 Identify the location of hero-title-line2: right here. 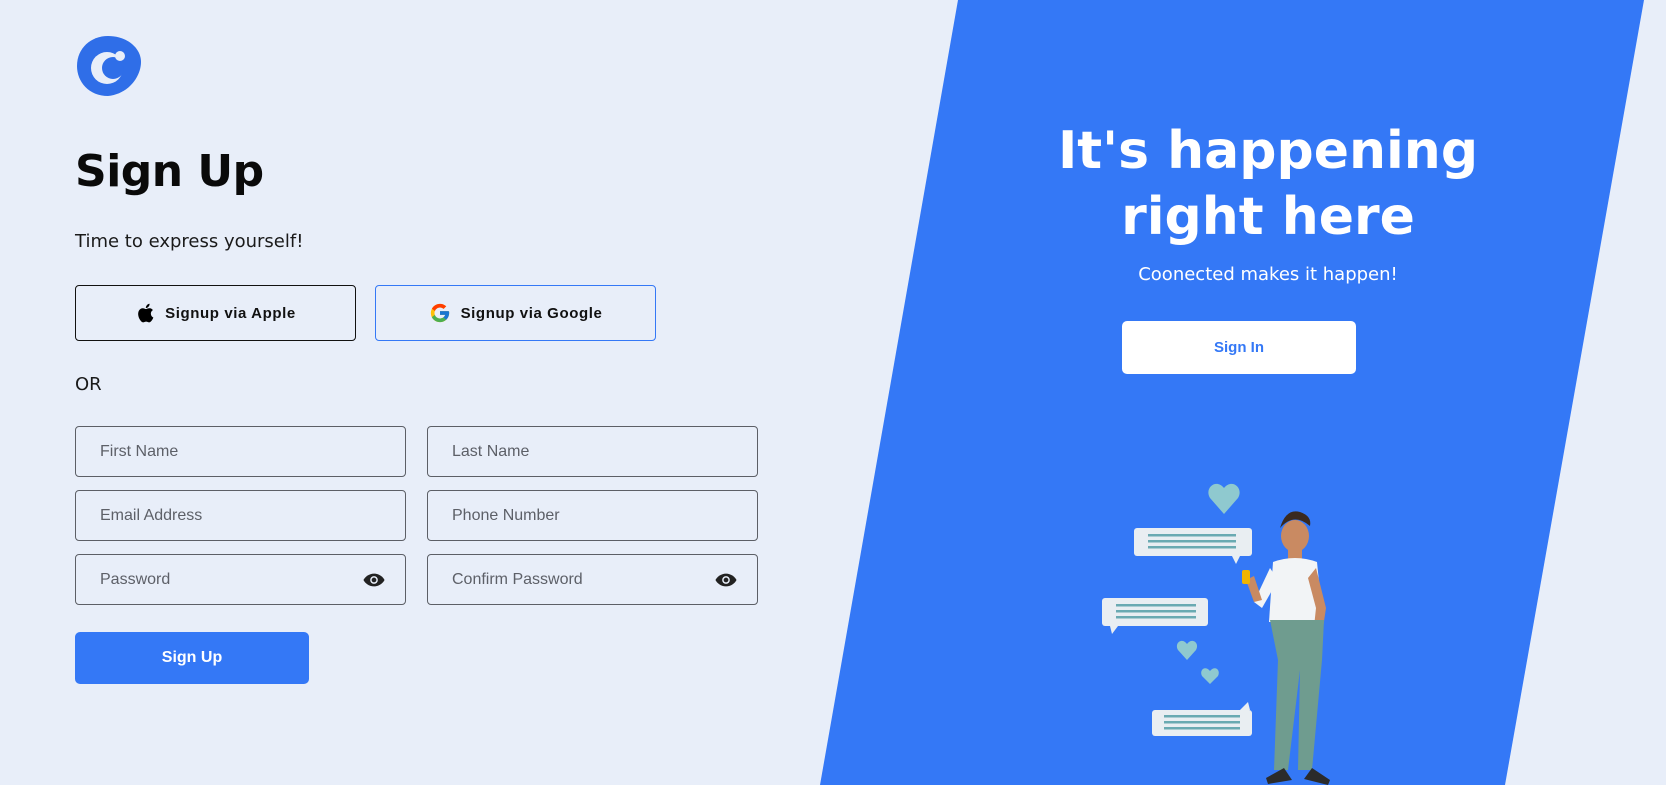
(1268, 217).